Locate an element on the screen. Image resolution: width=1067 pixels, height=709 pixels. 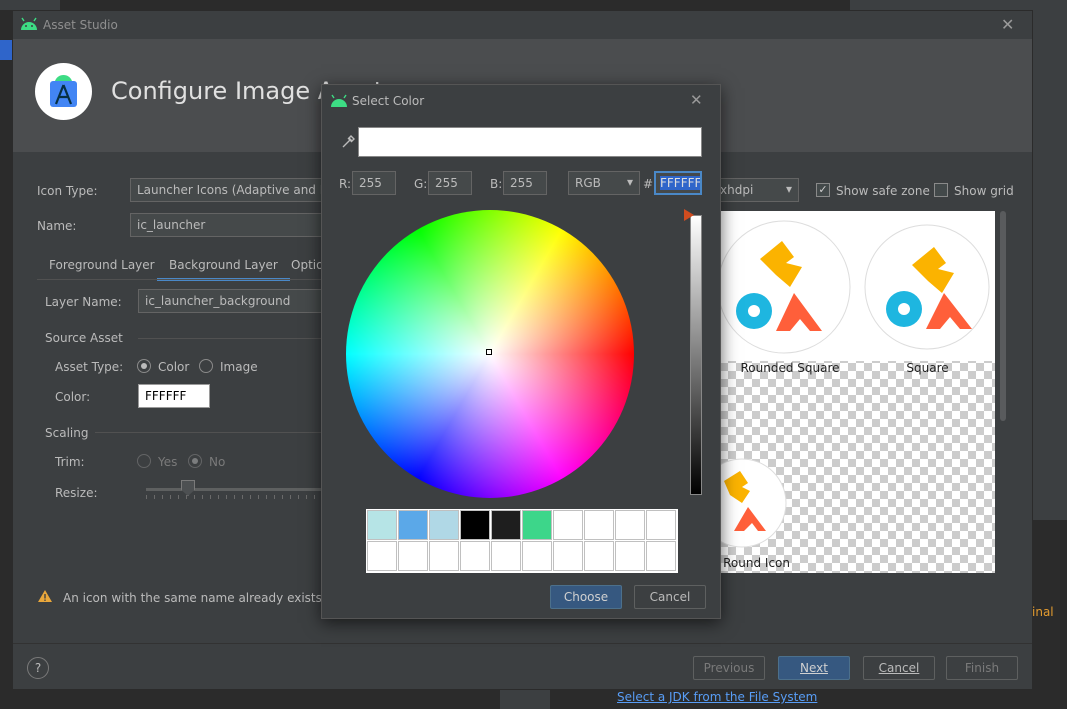
hex-input-value: FFFFFF is located at coordinates (681, 183).